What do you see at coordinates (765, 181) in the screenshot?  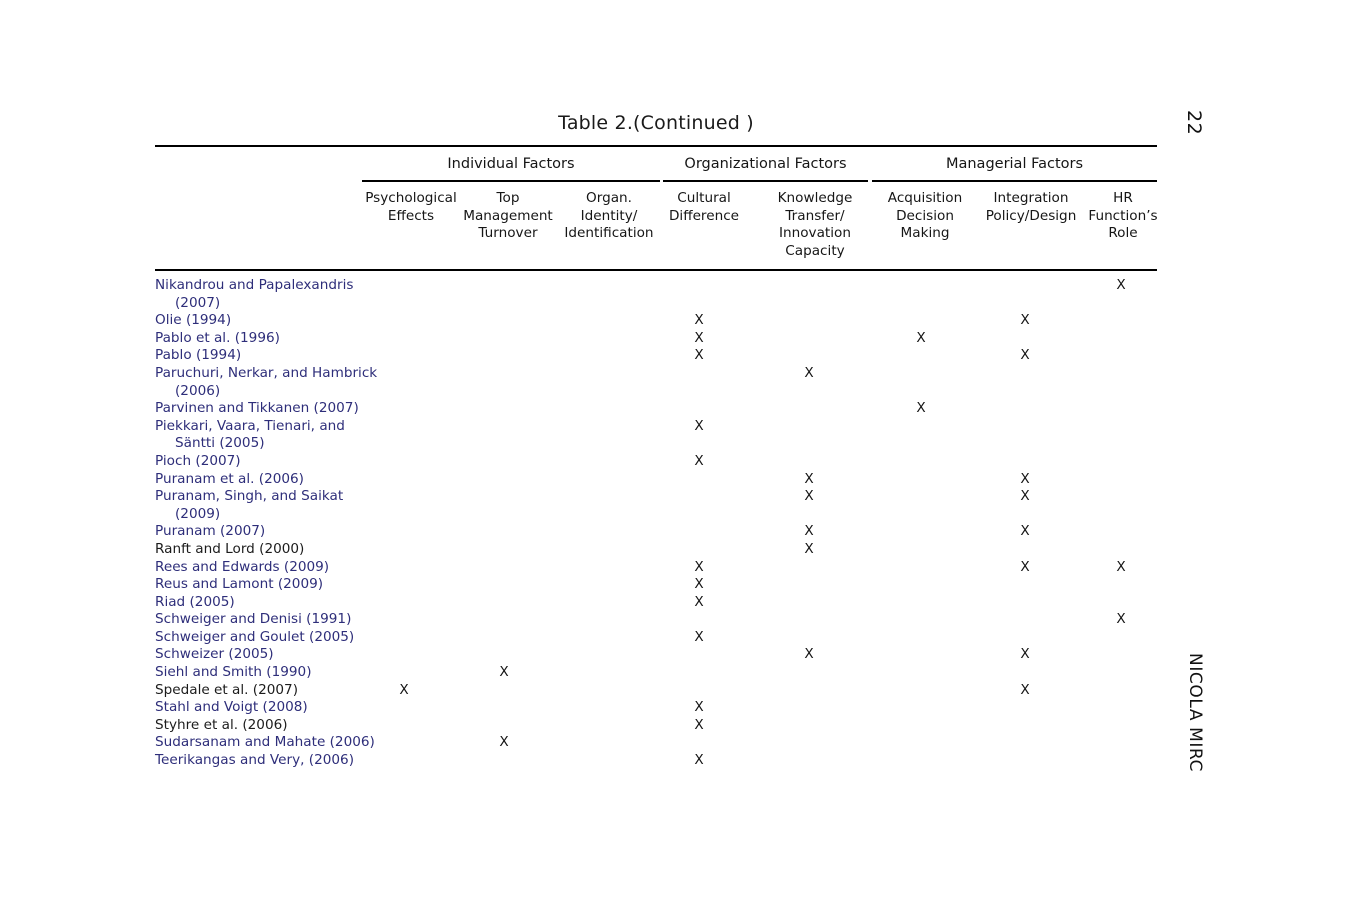 I see `group-rule-organizational-factors` at bounding box center [765, 181].